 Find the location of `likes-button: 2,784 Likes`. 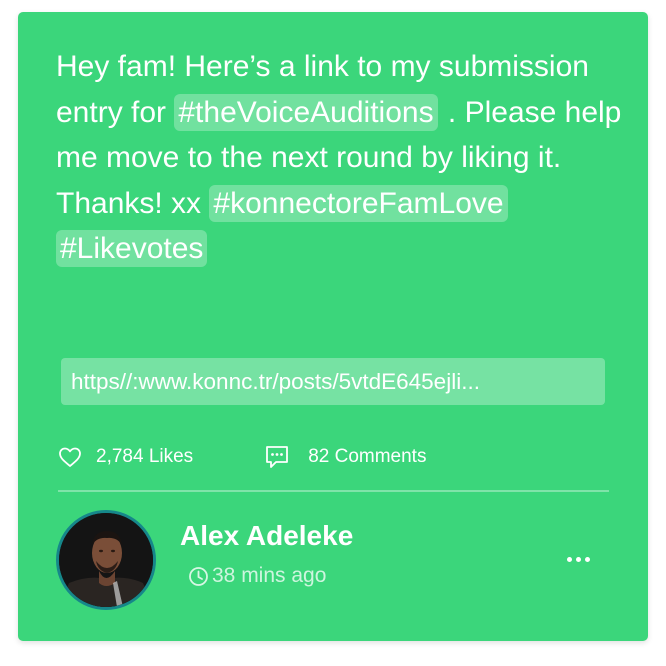

likes-button: 2,784 Likes is located at coordinates (125, 457).